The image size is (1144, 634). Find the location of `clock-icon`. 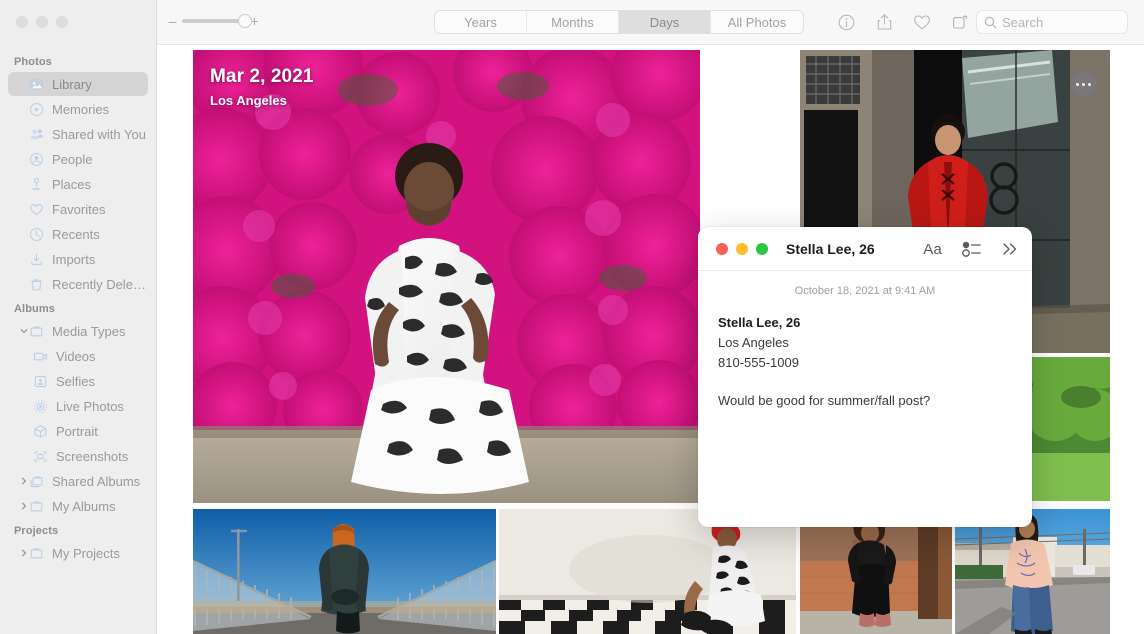

clock-icon is located at coordinates (36, 234).